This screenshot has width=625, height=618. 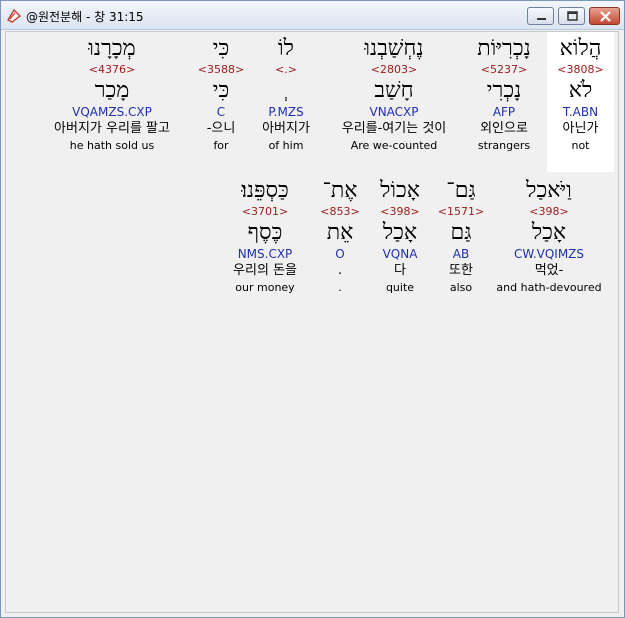 What do you see at coordinates (549, 190) in the screenshot?
I see `hebrew-word: וַיֹּאכַל` at bounding box center [549, 190].